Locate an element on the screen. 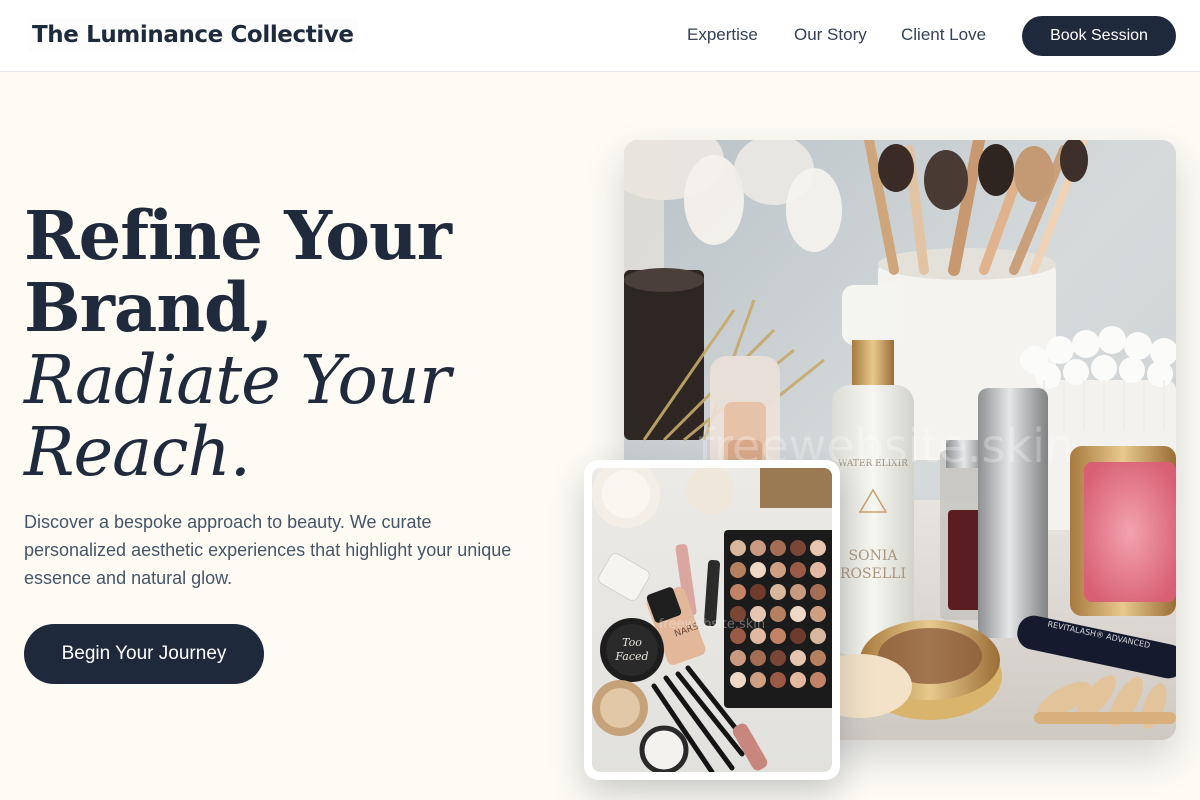  serum-brand-text-2: ROSELLI is located at coordinates (873, 574).